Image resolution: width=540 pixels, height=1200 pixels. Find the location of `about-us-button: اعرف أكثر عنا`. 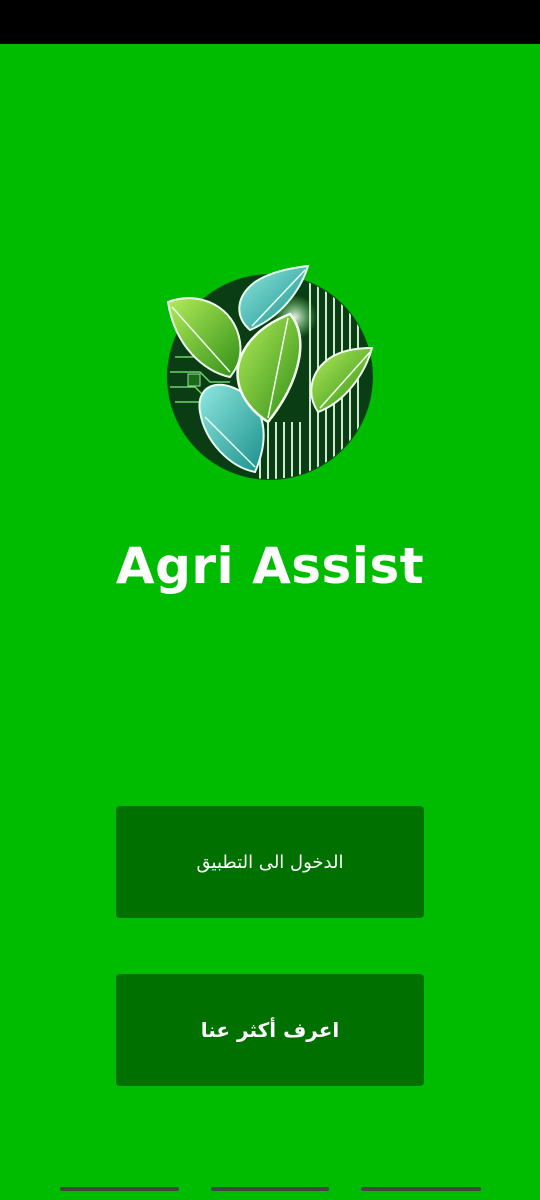

about-us-button: اعرف أكثر عنا is located at coordinates (270, 1030).